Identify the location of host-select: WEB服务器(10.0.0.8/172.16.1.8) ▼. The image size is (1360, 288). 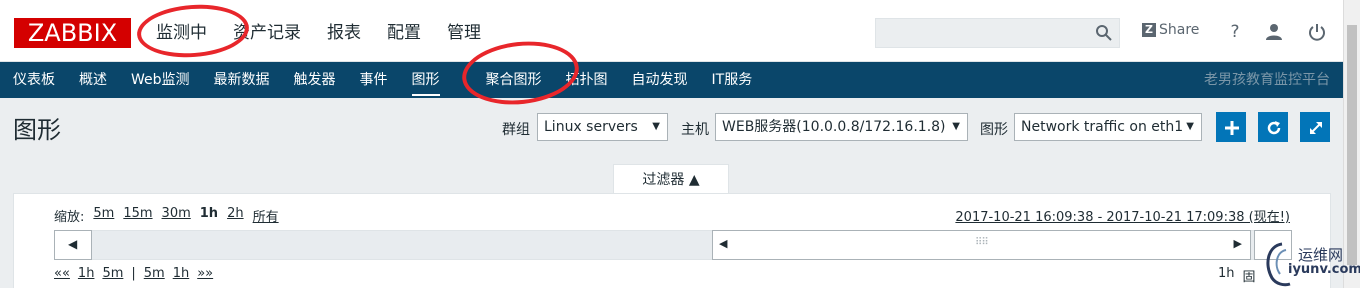
(841, 127).